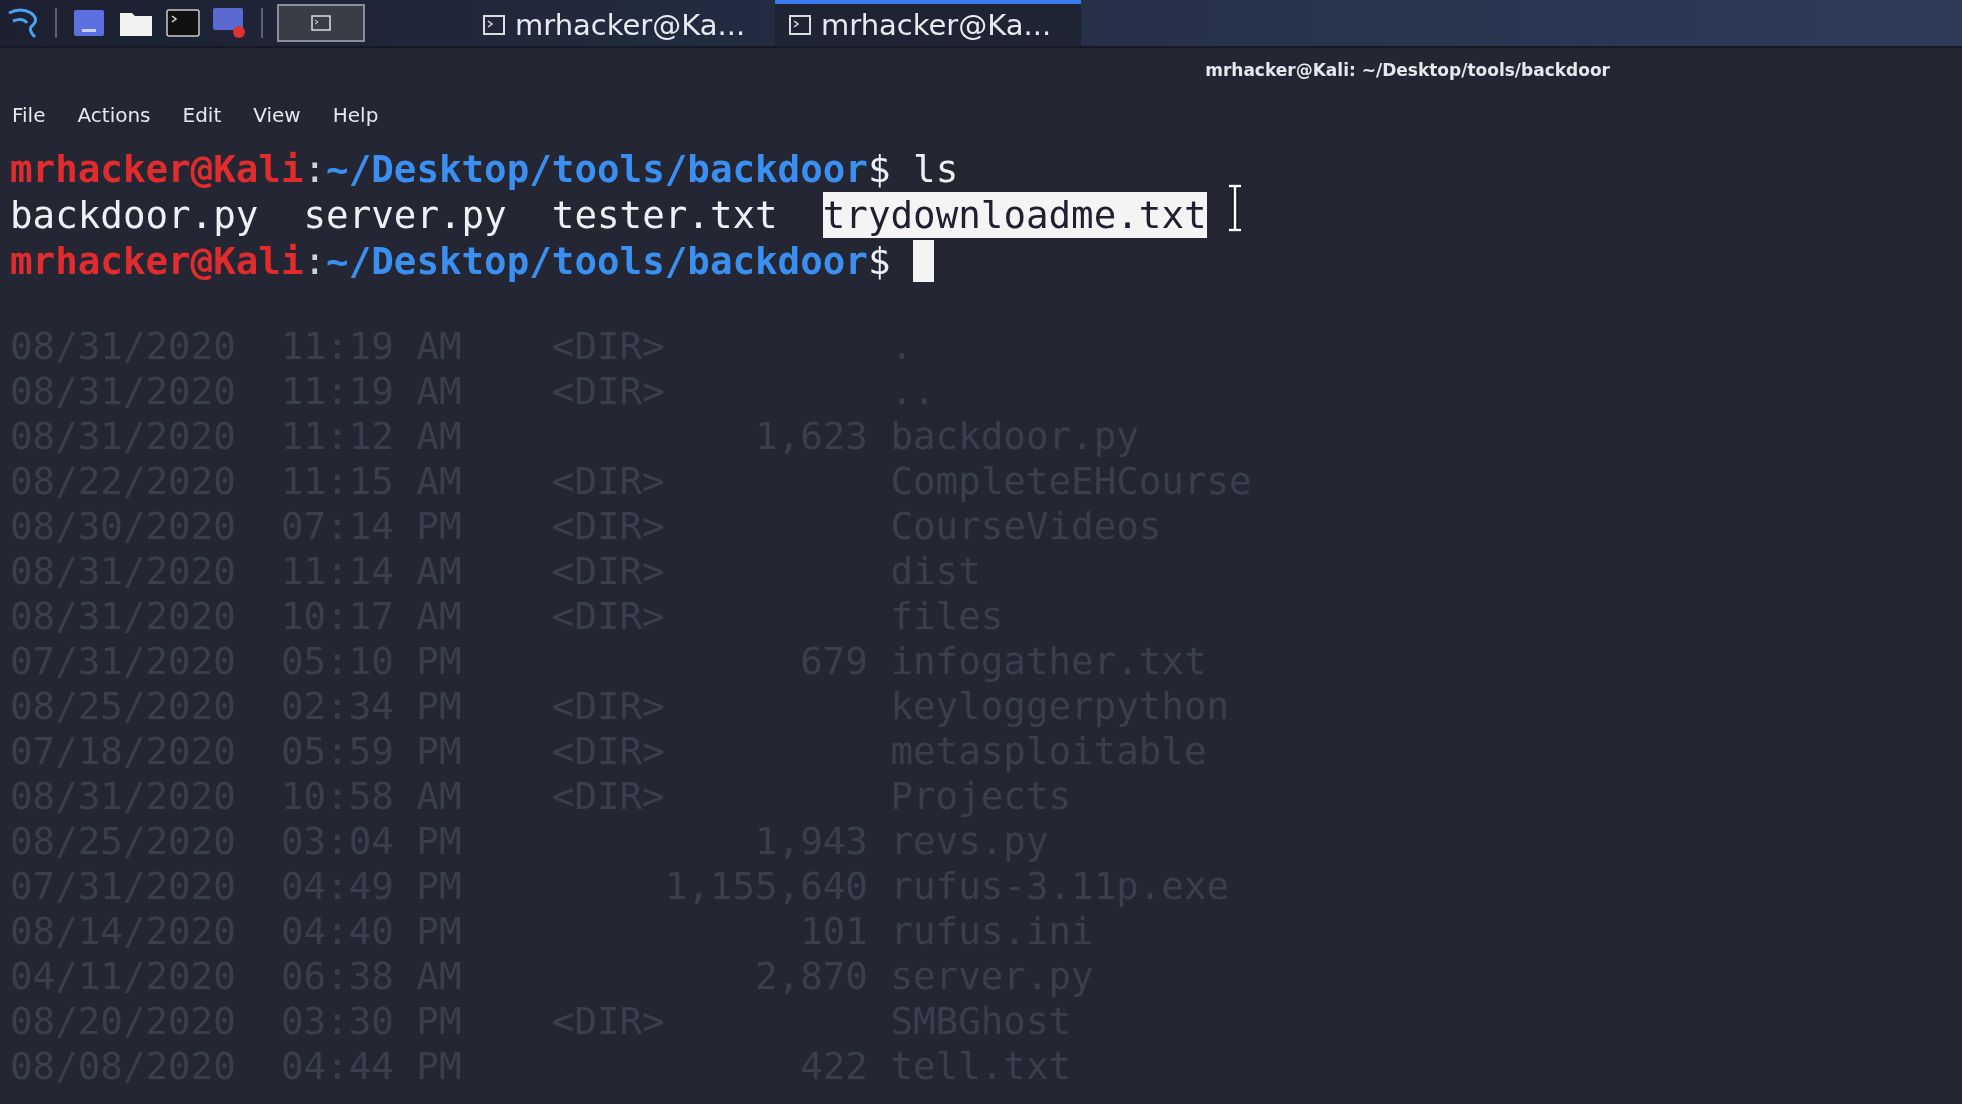 The height and width of the screenshot is (1104, 1962). I want to click on text-cursor-pointer-icon, so click(1235, 208).